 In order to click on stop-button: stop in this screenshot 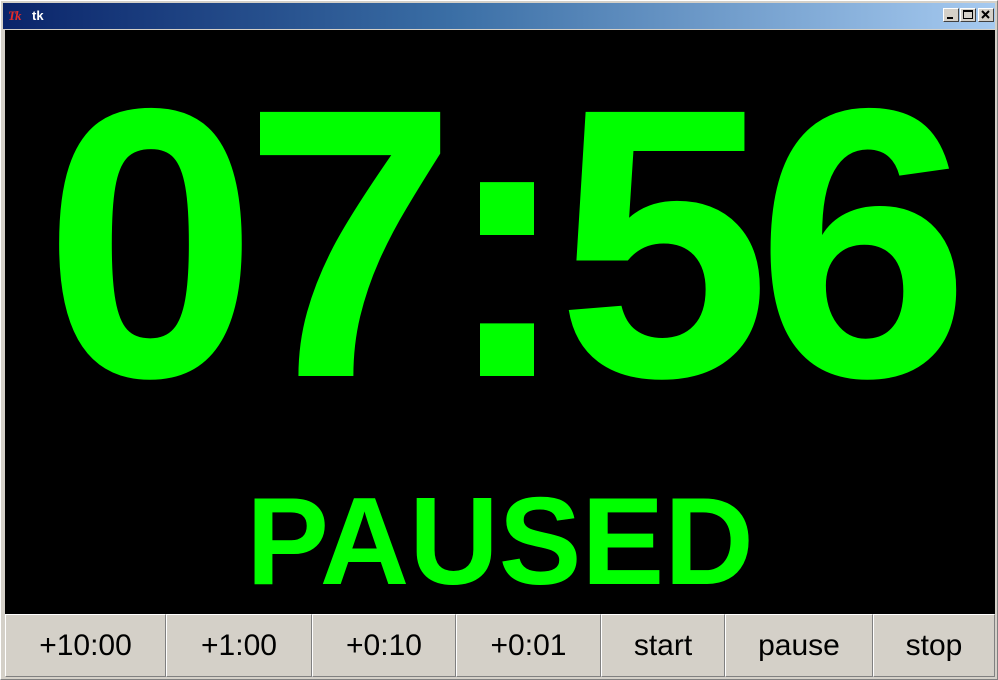, I will do `click(934, 645)`.